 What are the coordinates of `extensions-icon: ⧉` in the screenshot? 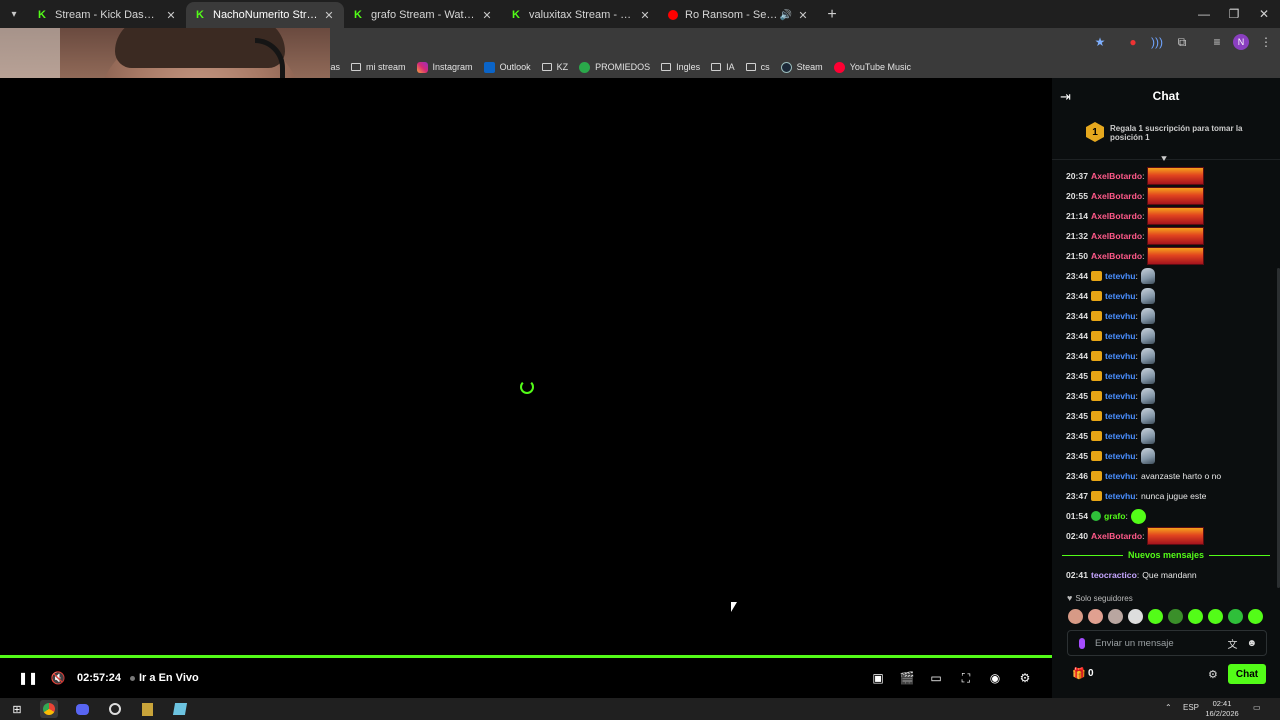 It's located at (1182, 42).